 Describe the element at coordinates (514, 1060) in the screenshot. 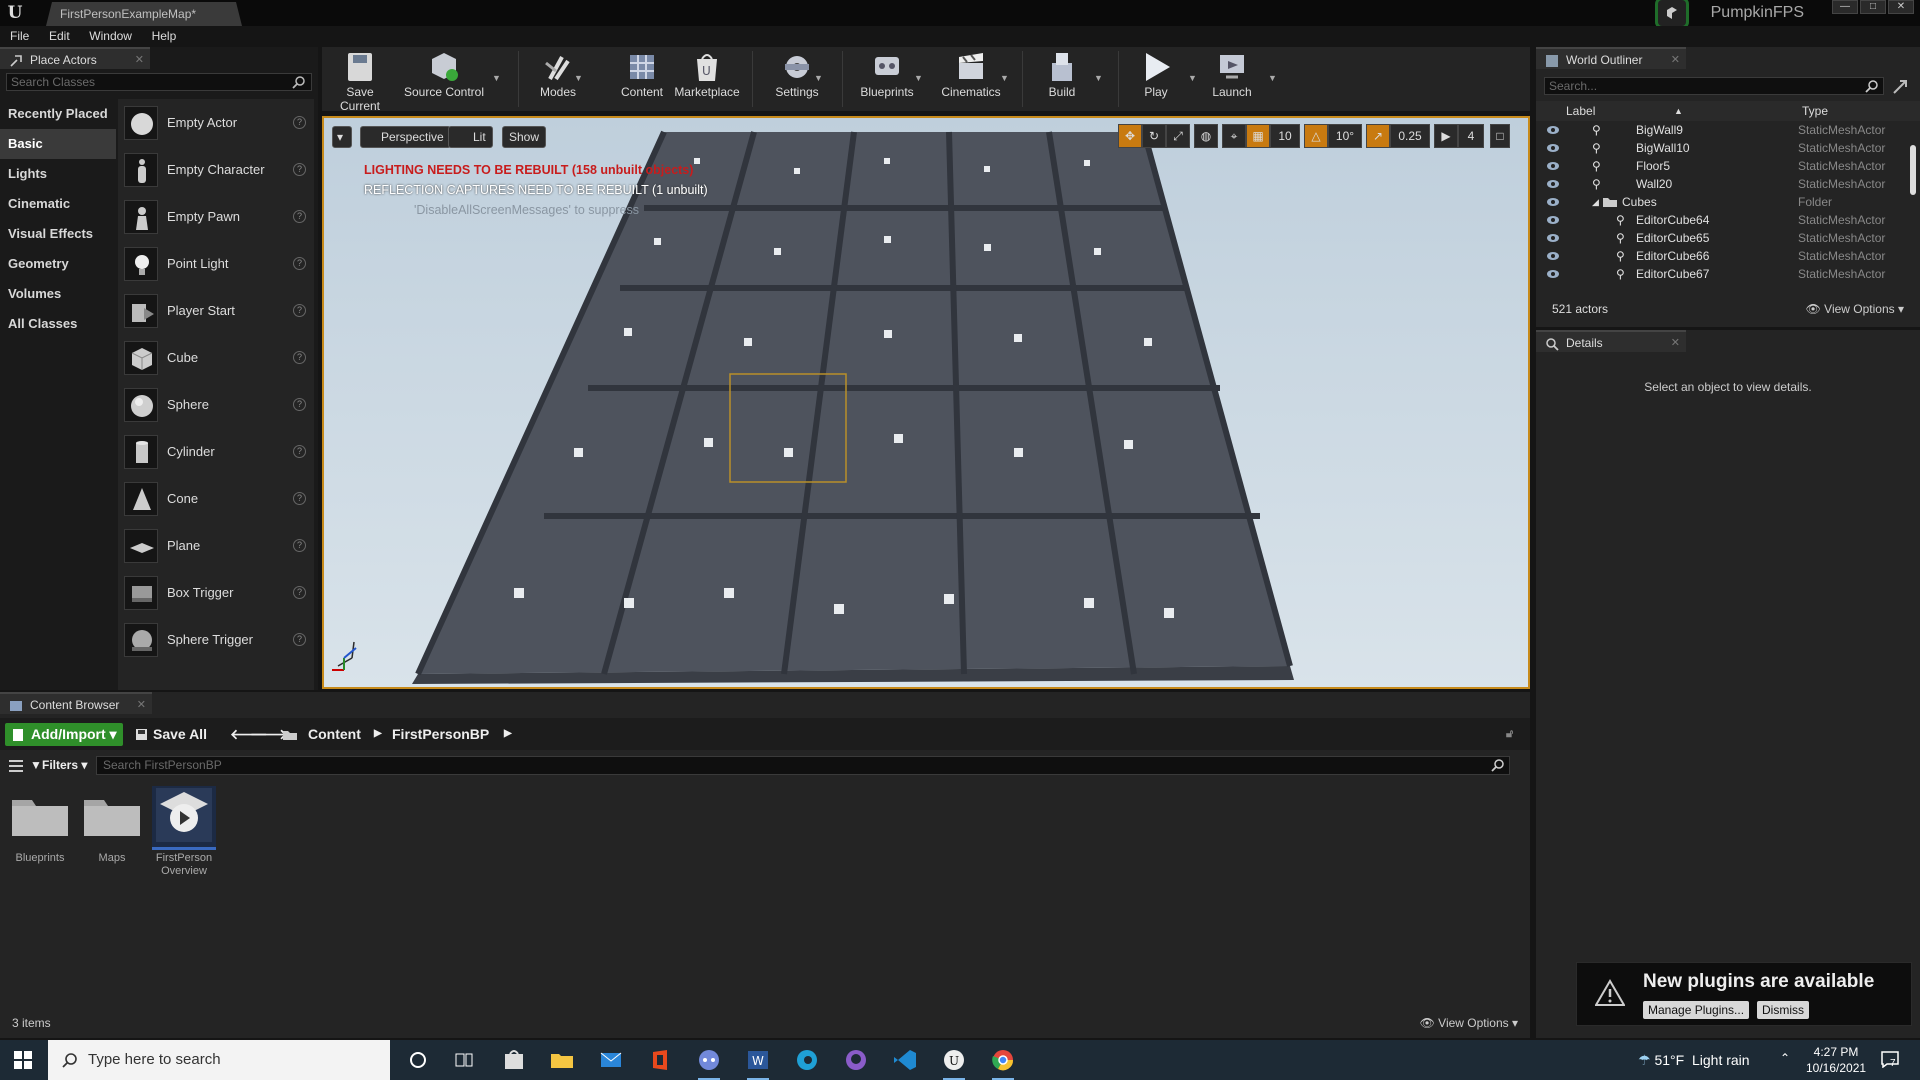

I see `store-icon` at that location.